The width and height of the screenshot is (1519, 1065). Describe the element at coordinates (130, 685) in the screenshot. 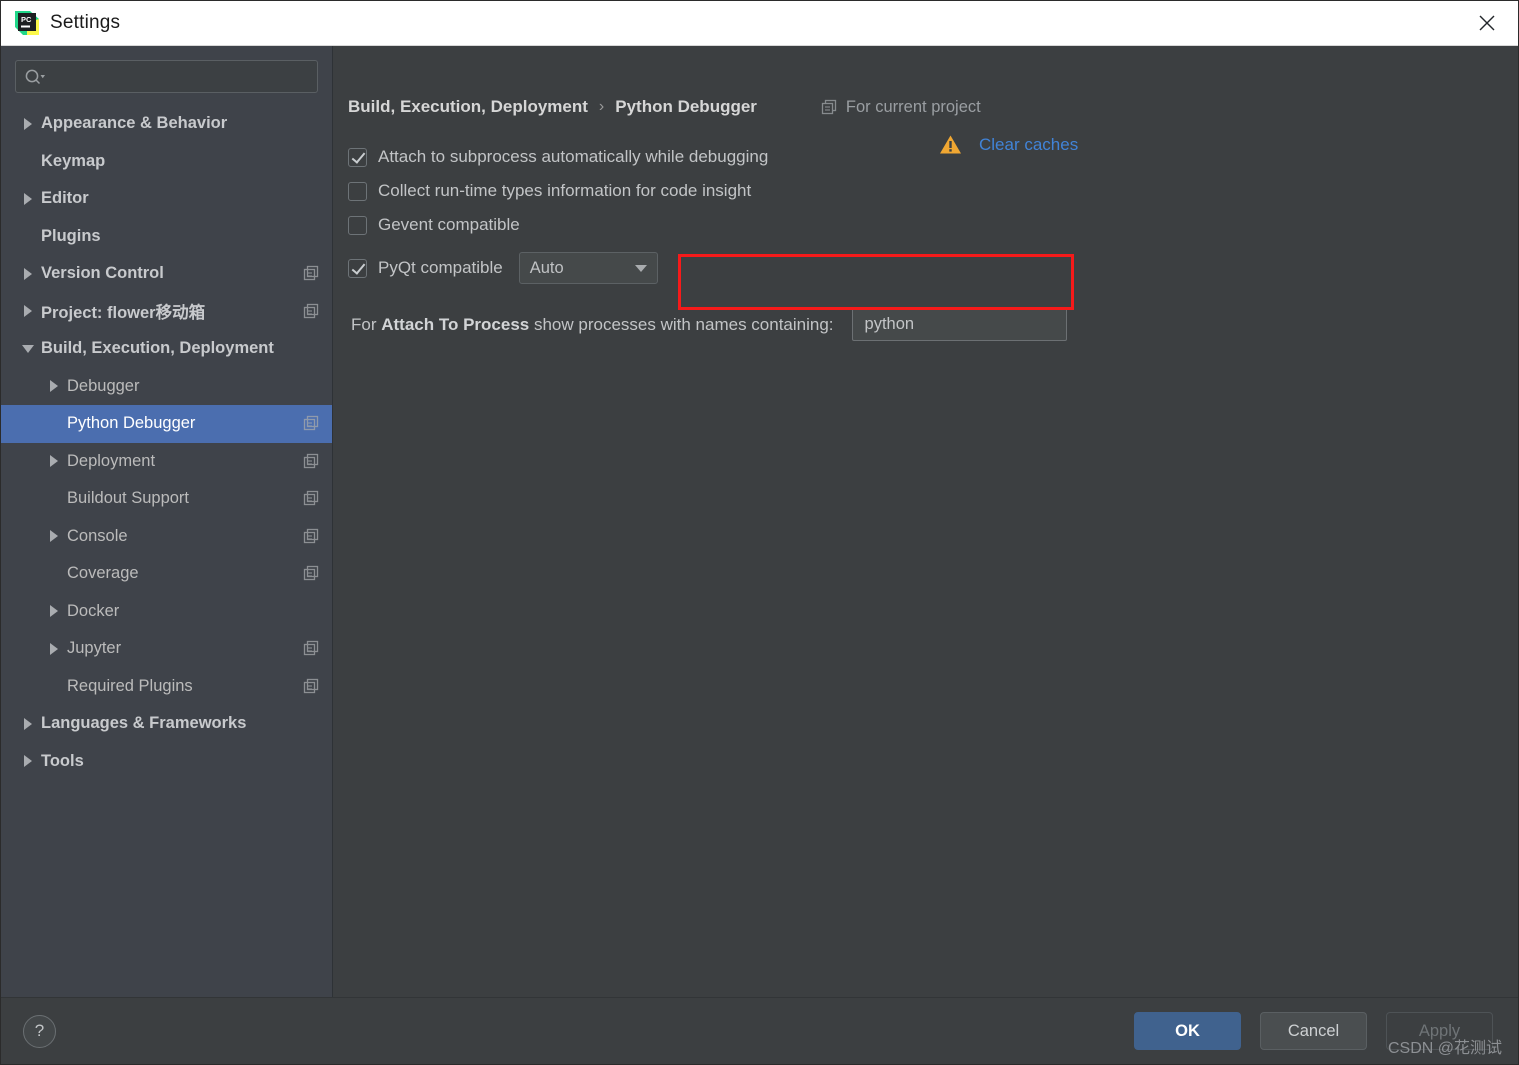

I see `sidebar-item-label: Required Plugins` at that location.